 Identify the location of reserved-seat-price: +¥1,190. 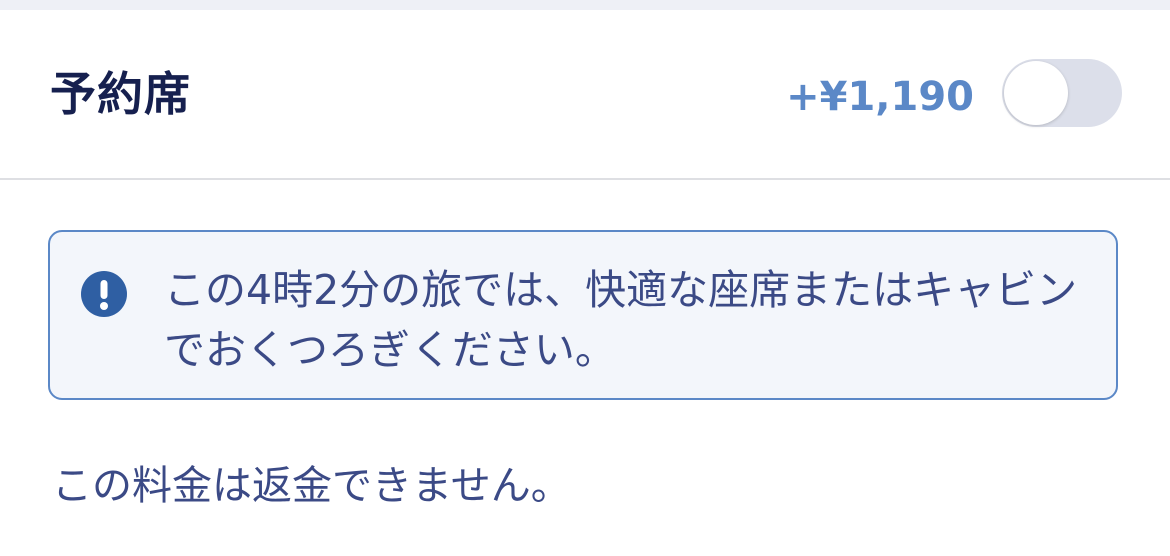
(880, 97).